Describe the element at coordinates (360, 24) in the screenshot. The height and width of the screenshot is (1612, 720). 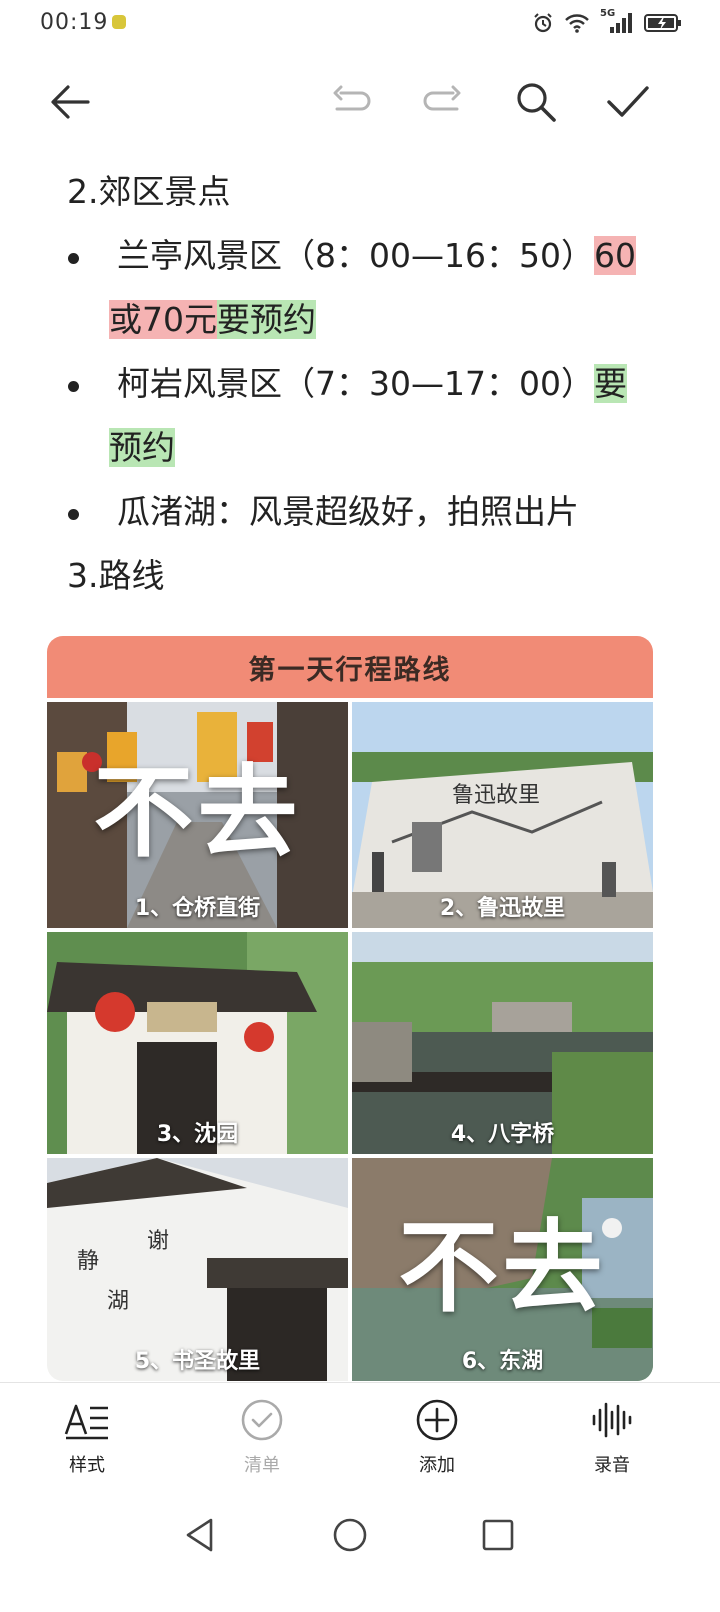
I see `status-bar: 00:19 5G` at that location.